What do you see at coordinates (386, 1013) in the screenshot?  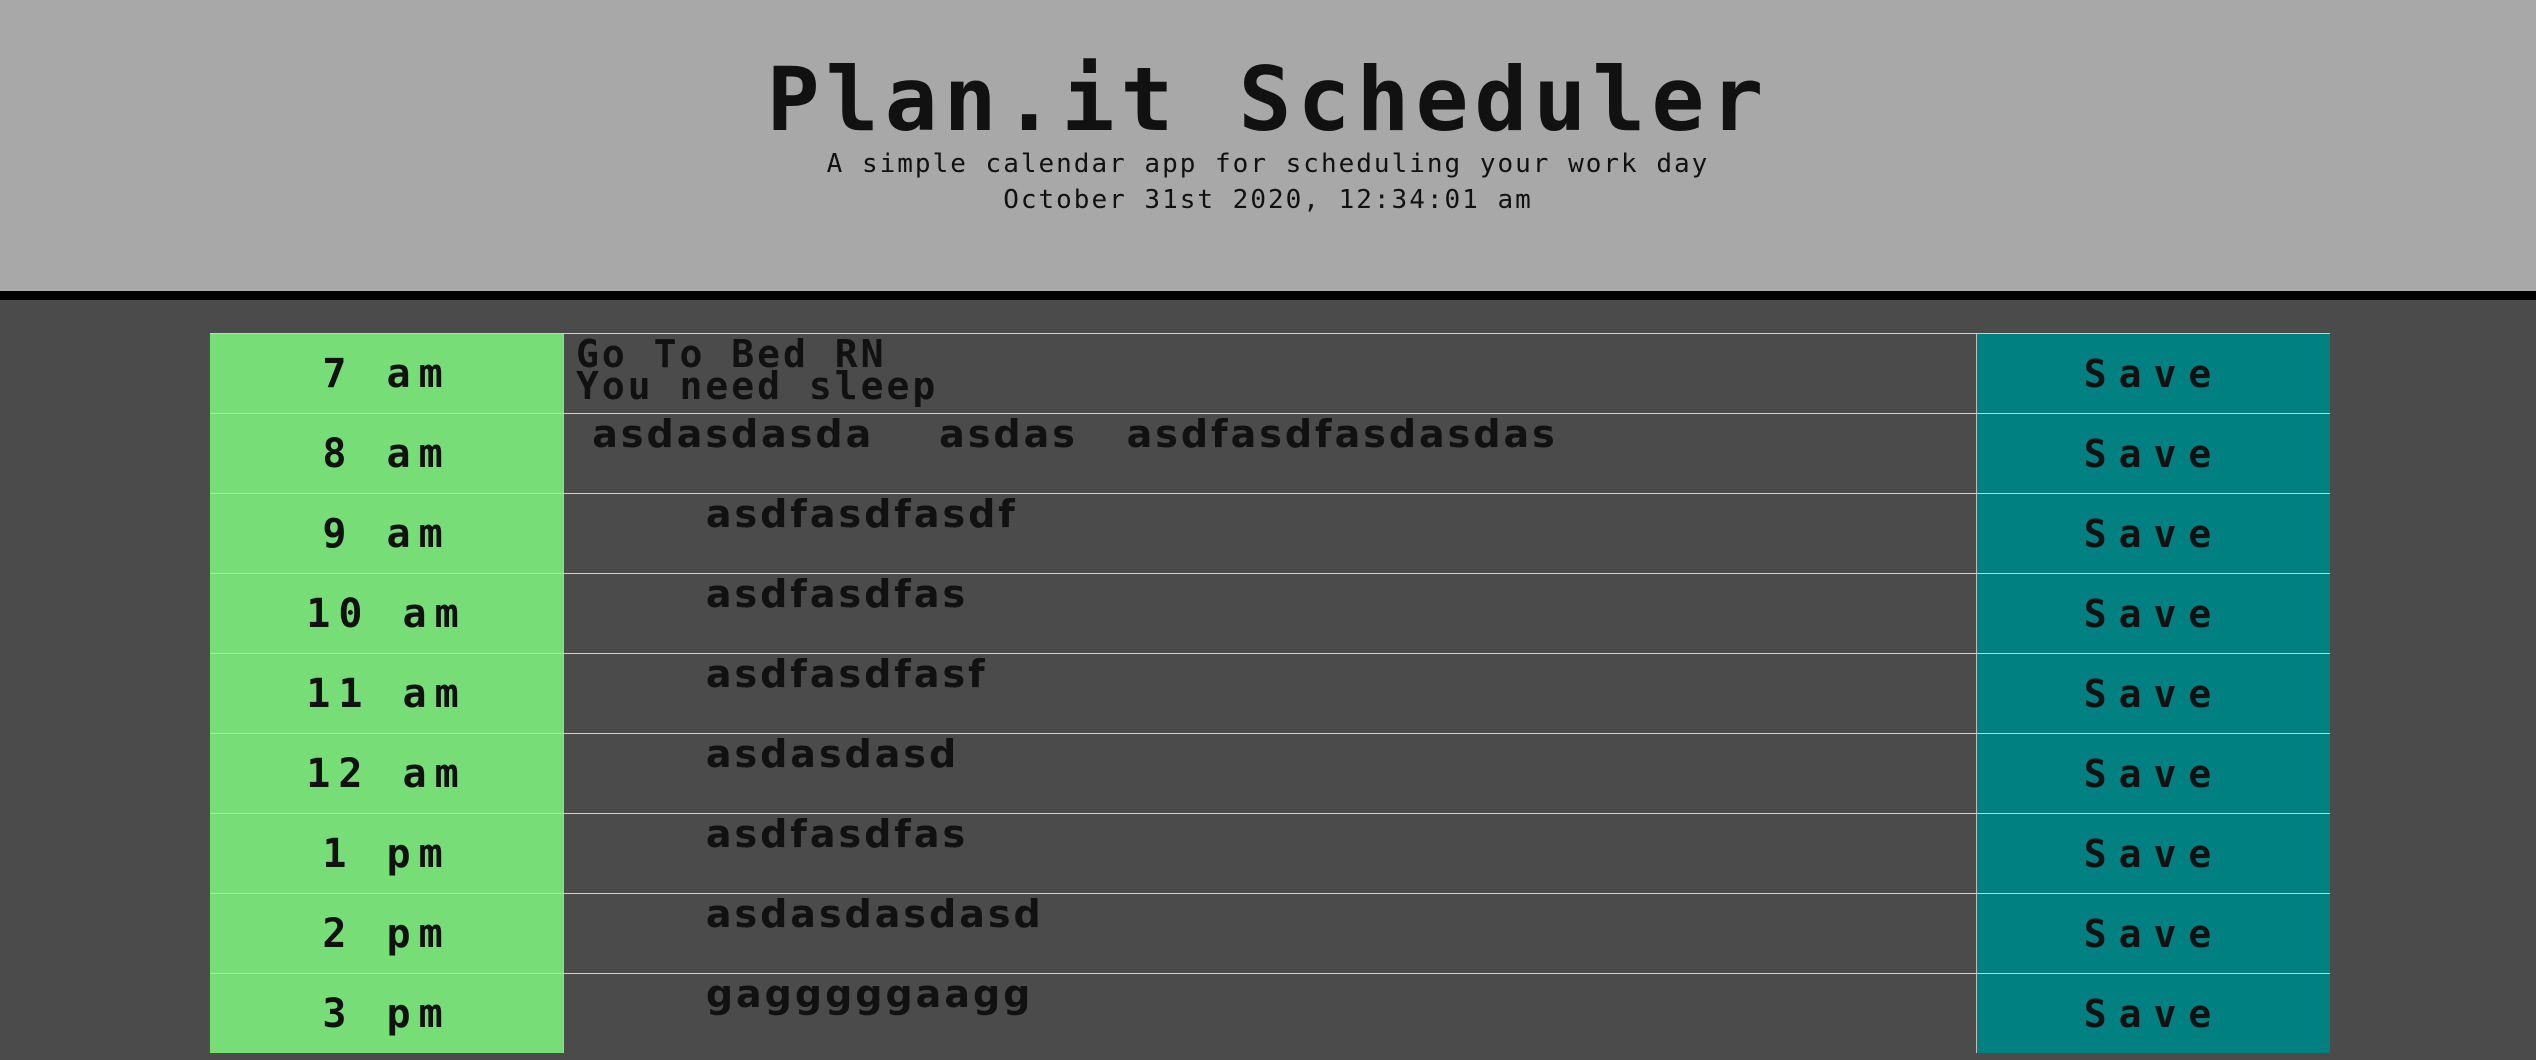 I see `hour-label: 3 pm` at bounding box center [386, 1013].